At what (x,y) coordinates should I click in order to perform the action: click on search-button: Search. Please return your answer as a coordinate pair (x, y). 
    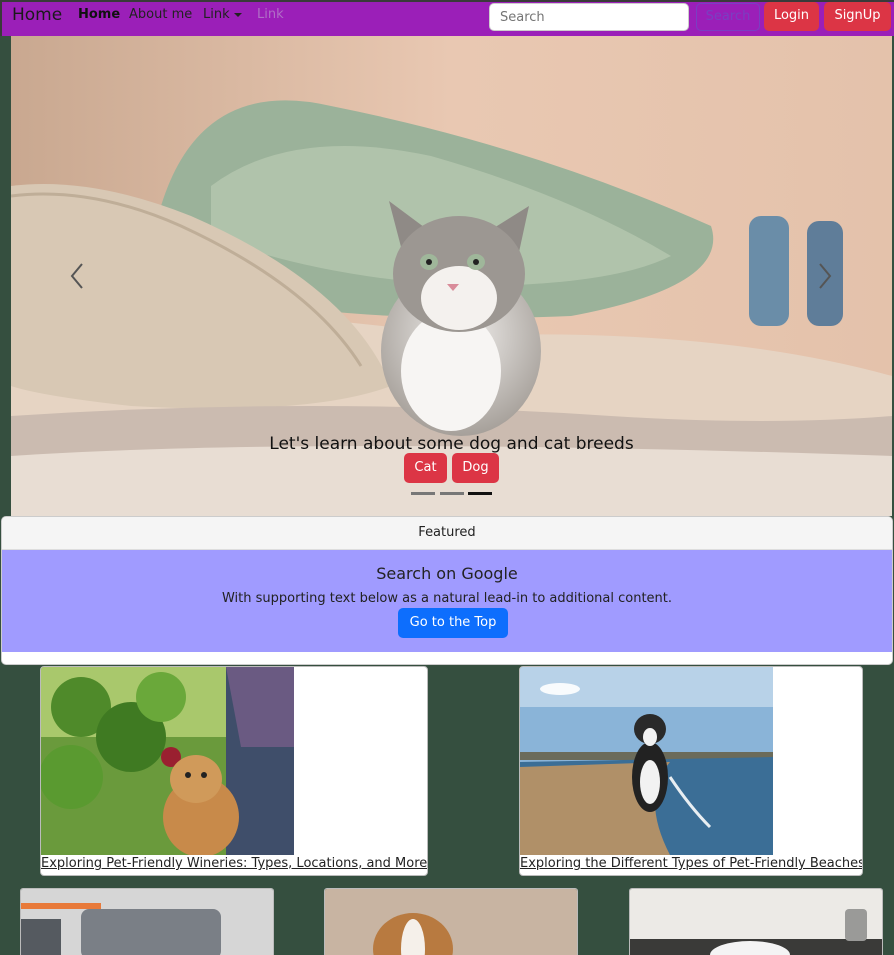
    Looking at the image, I should click on (728, 17).